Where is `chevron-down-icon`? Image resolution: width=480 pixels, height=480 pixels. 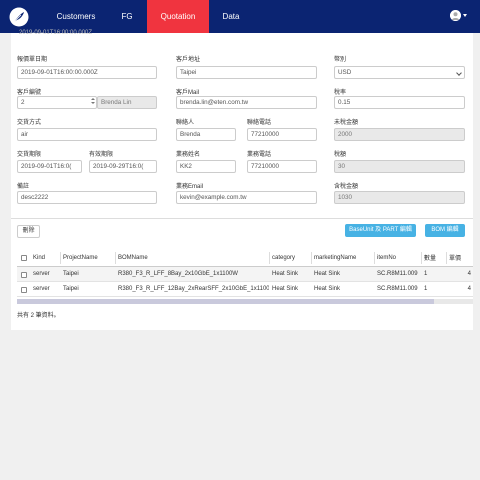
chevron-down-icon is located at coordinates (459, 73).